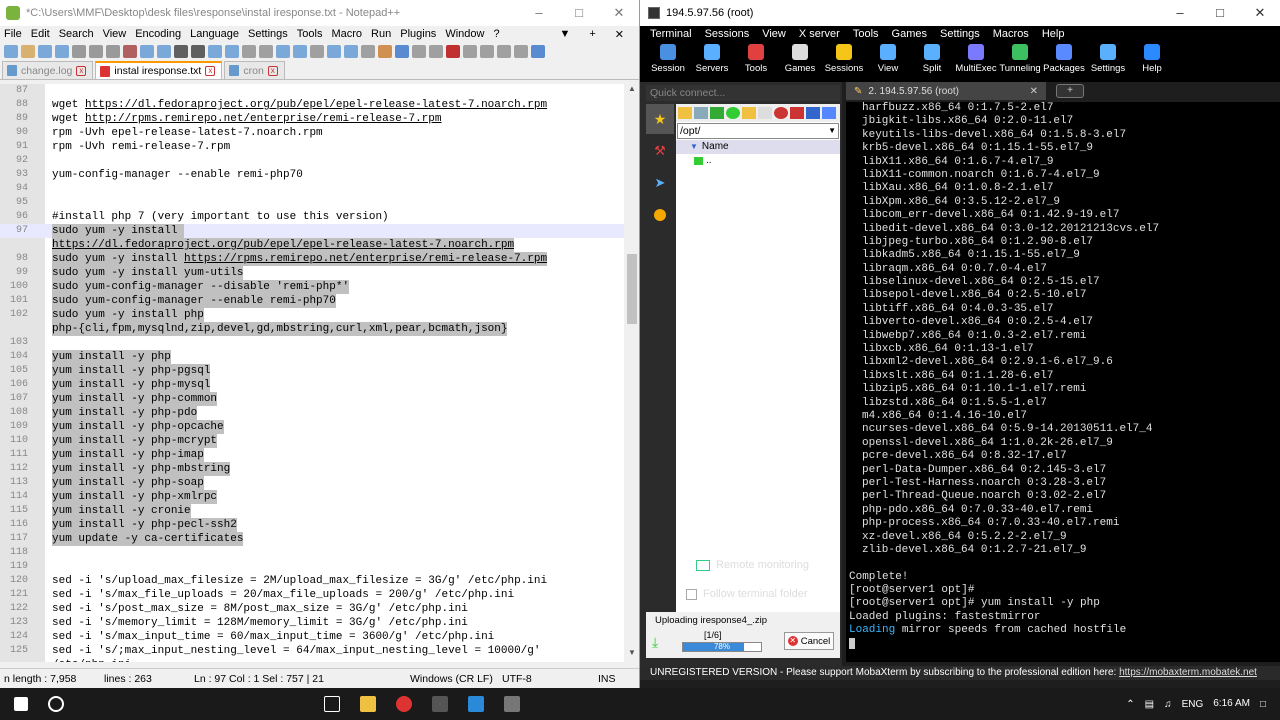 The height and width of the screenshot is (720, 1280). I want to click on language-indicator: ENG, so click(1193, 704).